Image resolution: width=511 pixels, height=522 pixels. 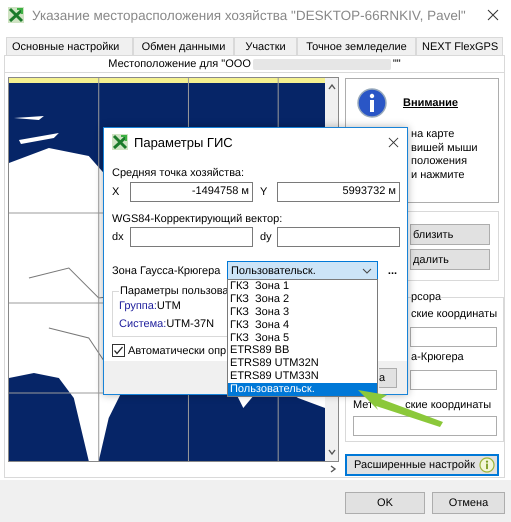 What do you see at coordinates (142, 324) in the screenshot?
I see `field-label: Система:` at bounding box center [142, 324].